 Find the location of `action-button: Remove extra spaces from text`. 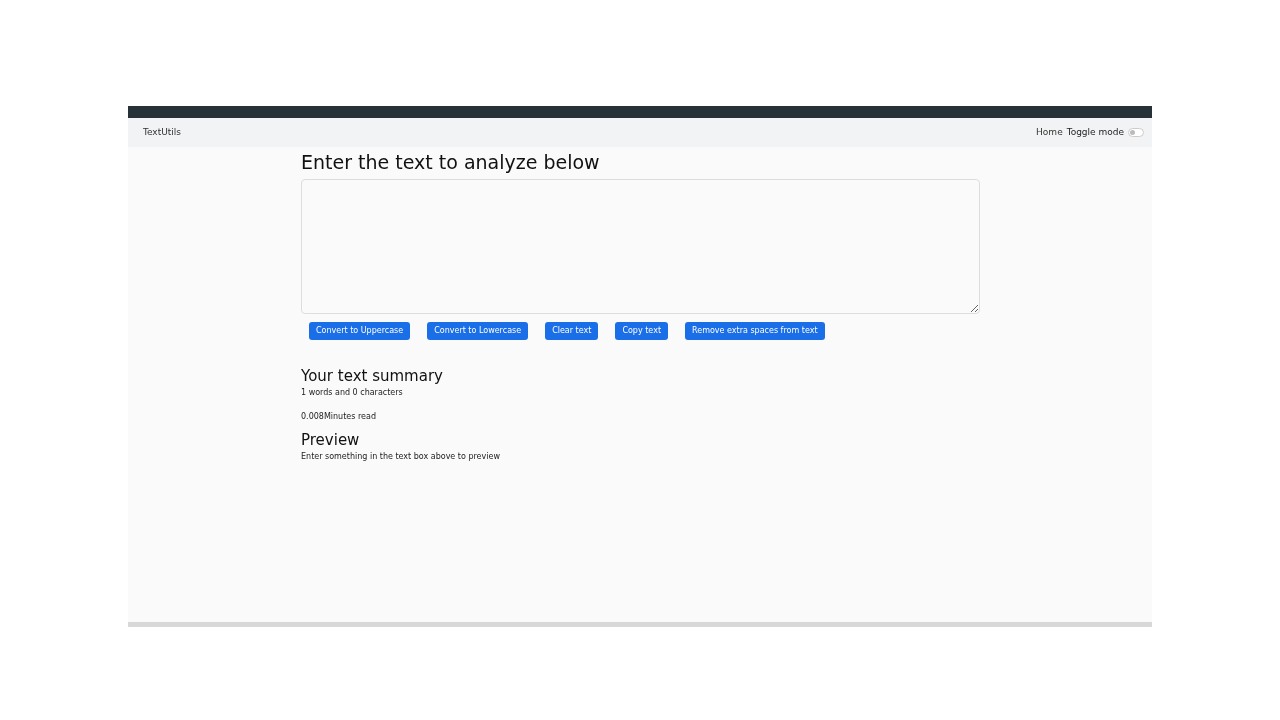

action-button: Remove extra spaces from text is located at coordinates (755, 331).